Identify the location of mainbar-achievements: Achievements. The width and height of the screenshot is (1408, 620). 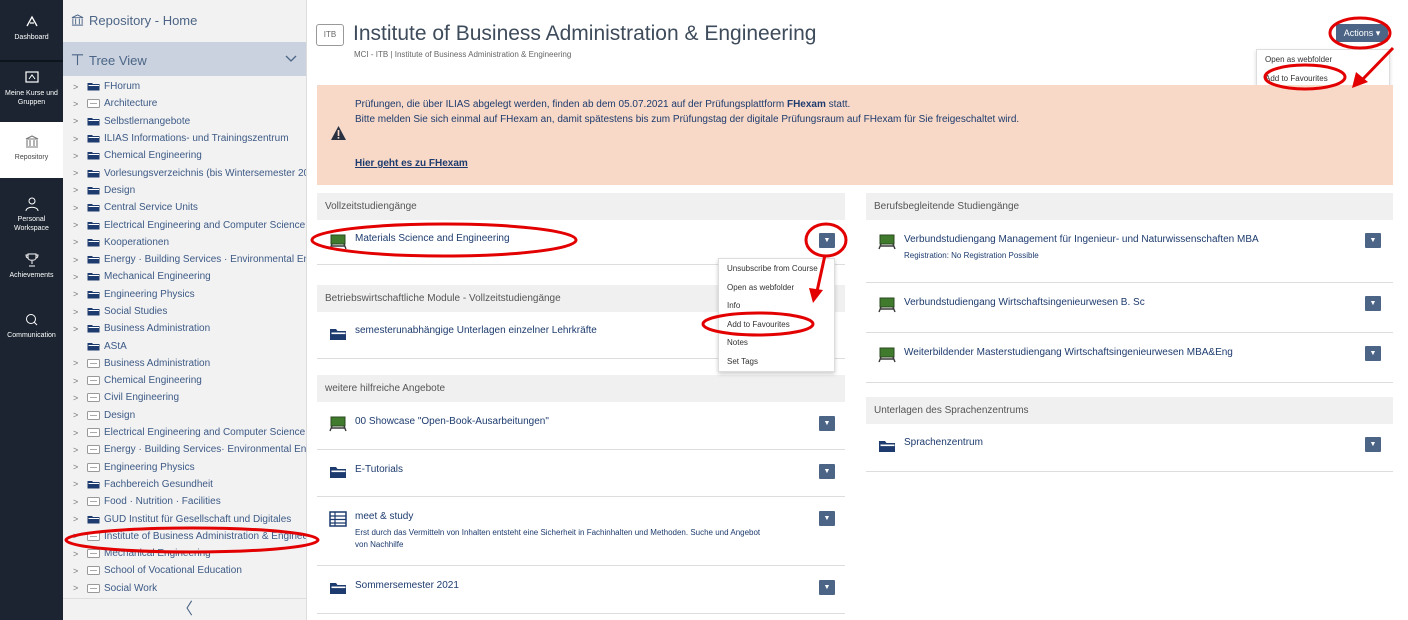
(31, 268).